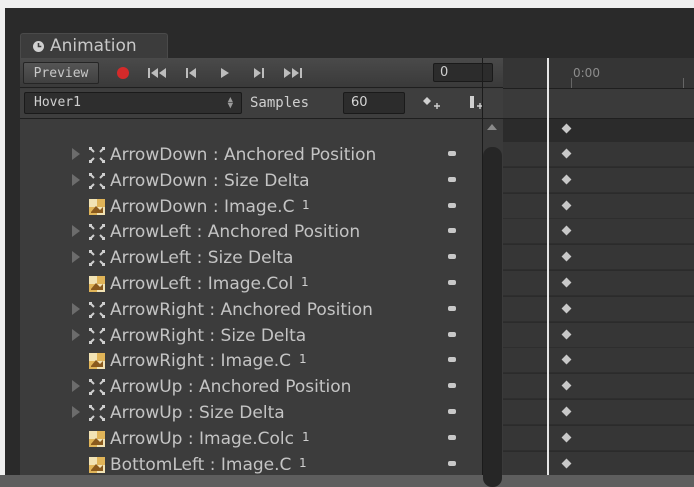  What do you see at coordinates (463, 72) in the screenshot?
I see `current-frame-field: 0` at bounding box center [463, 72].